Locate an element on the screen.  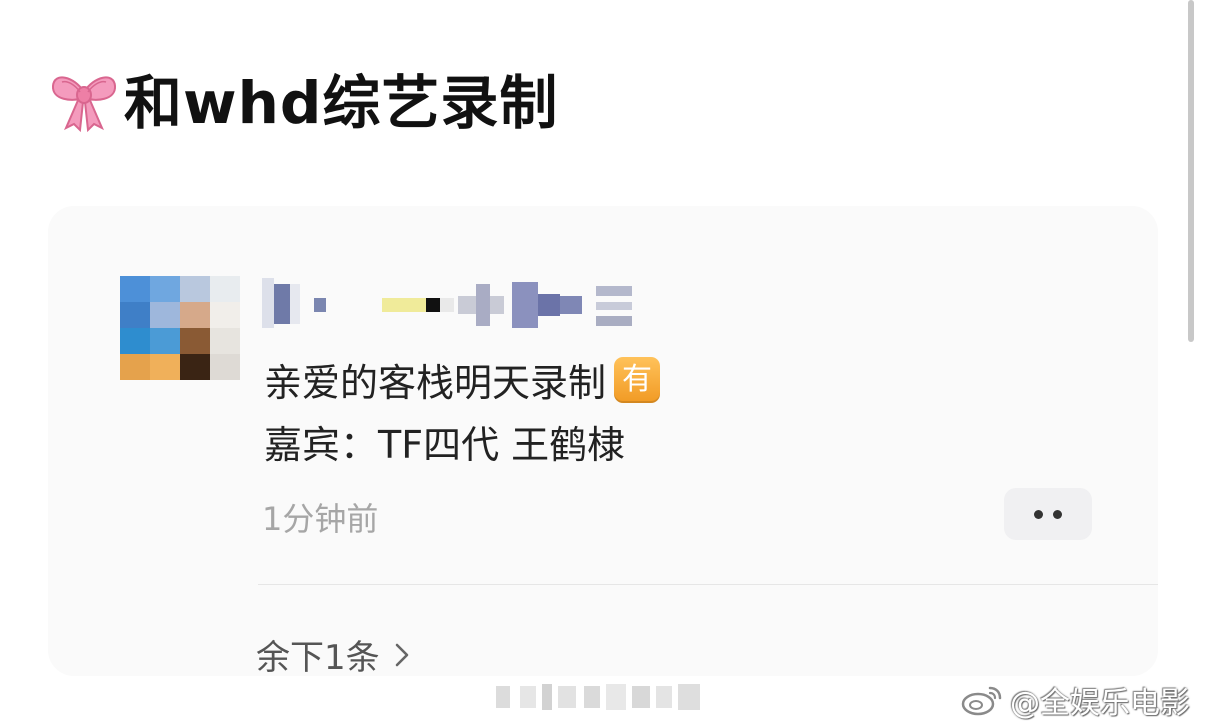
avatar is located at coordinates (180, 328).